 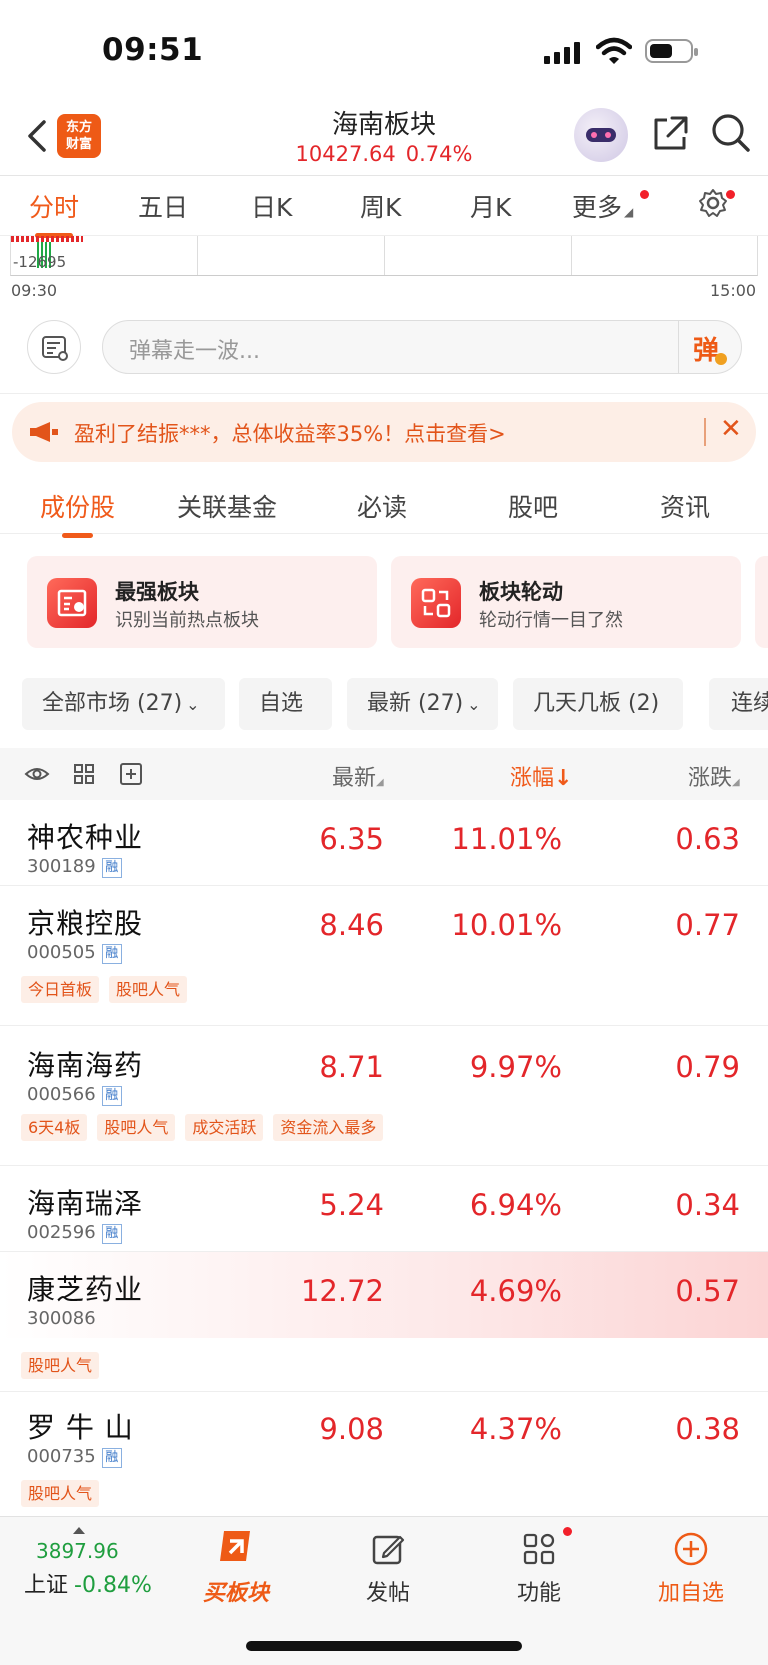 What do you see at coordinates (515, 1205) in the screenshot?
I see `stock-pct: 6.94%` at bounding box center [515, 1205].